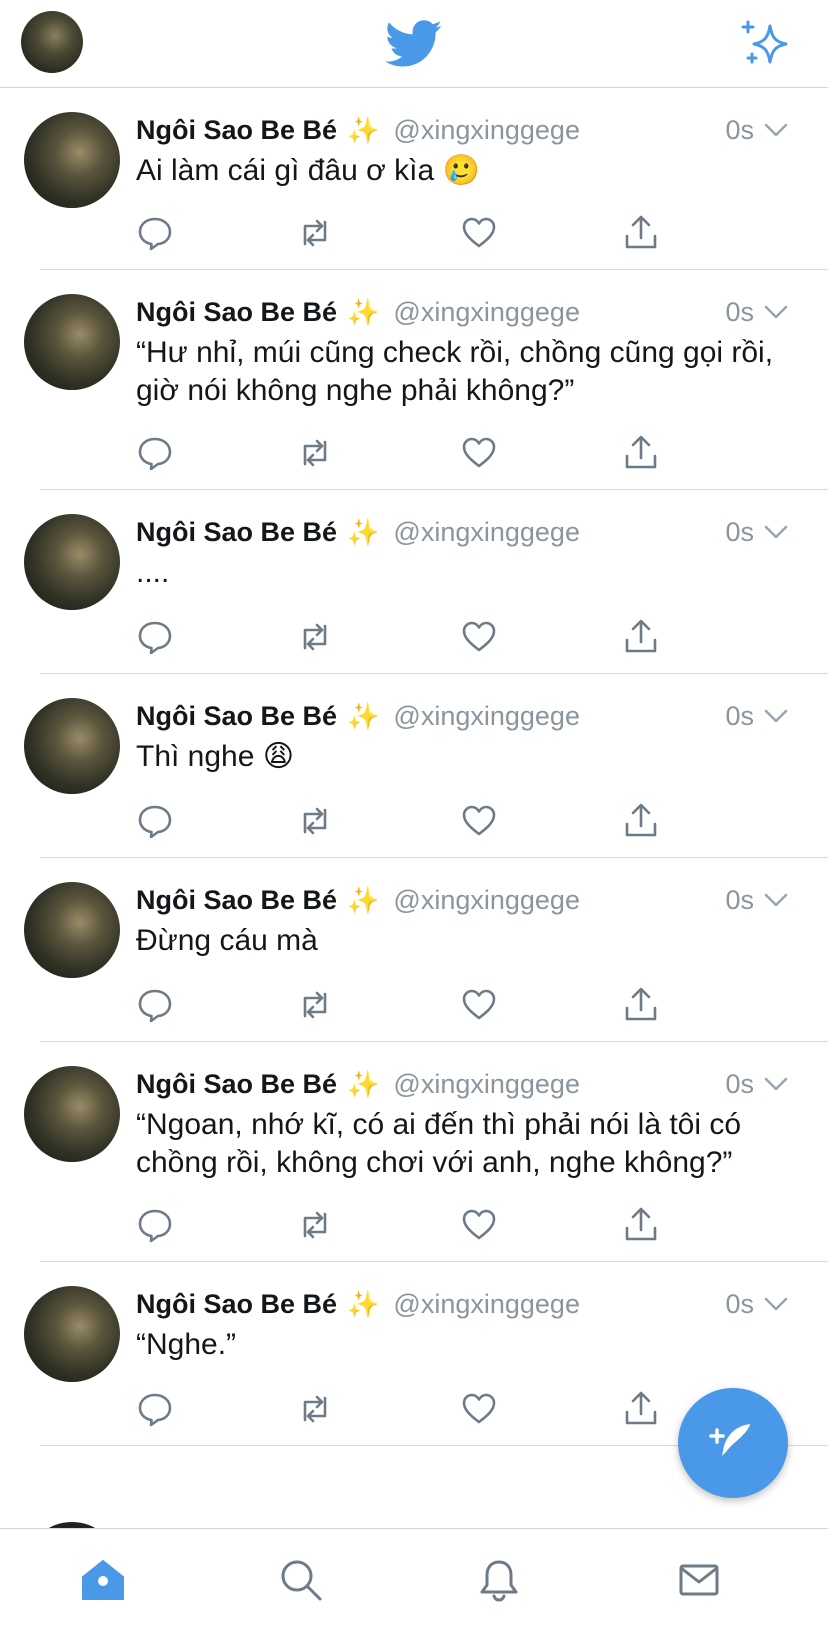 This screenshot has height=1628, width=828. What do you see at coordinates (499, 1580) in the screenshot?
I see `notifications-icon` at bounding box center [499, 1580].